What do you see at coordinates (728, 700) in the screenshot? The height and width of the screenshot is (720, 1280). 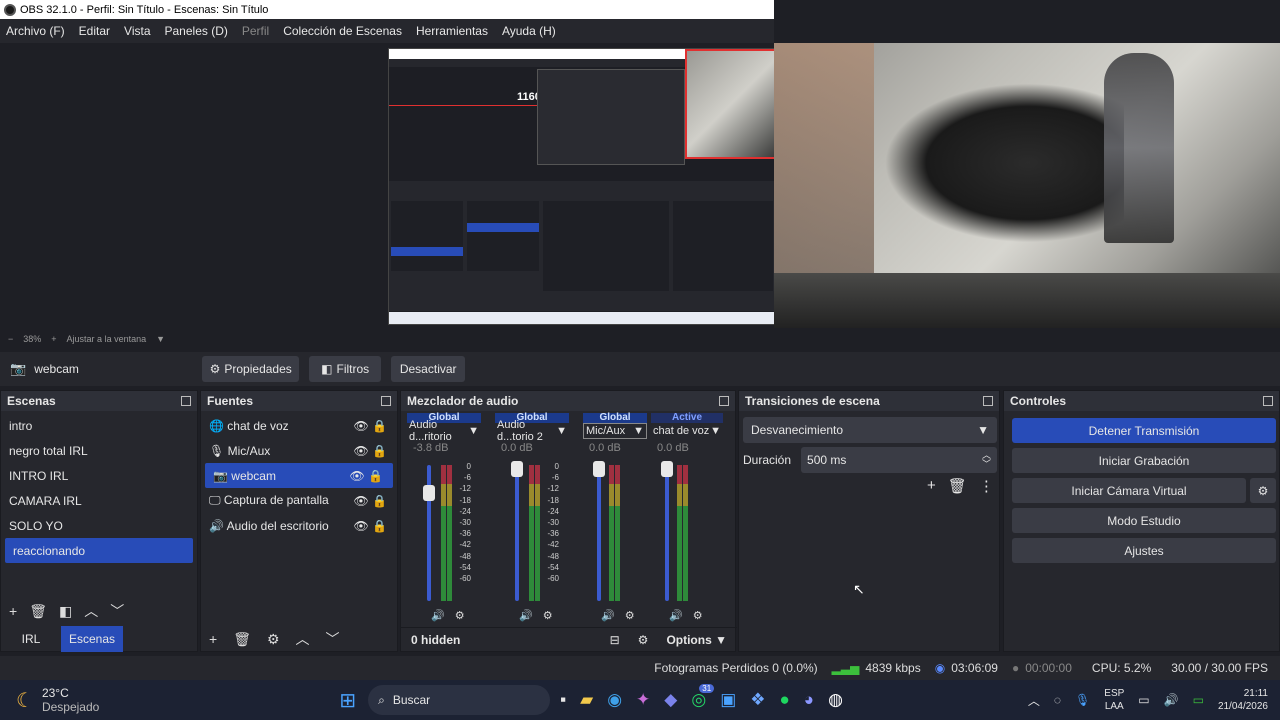 I see `store-icon: ▣` at bounding box center [728, 700].